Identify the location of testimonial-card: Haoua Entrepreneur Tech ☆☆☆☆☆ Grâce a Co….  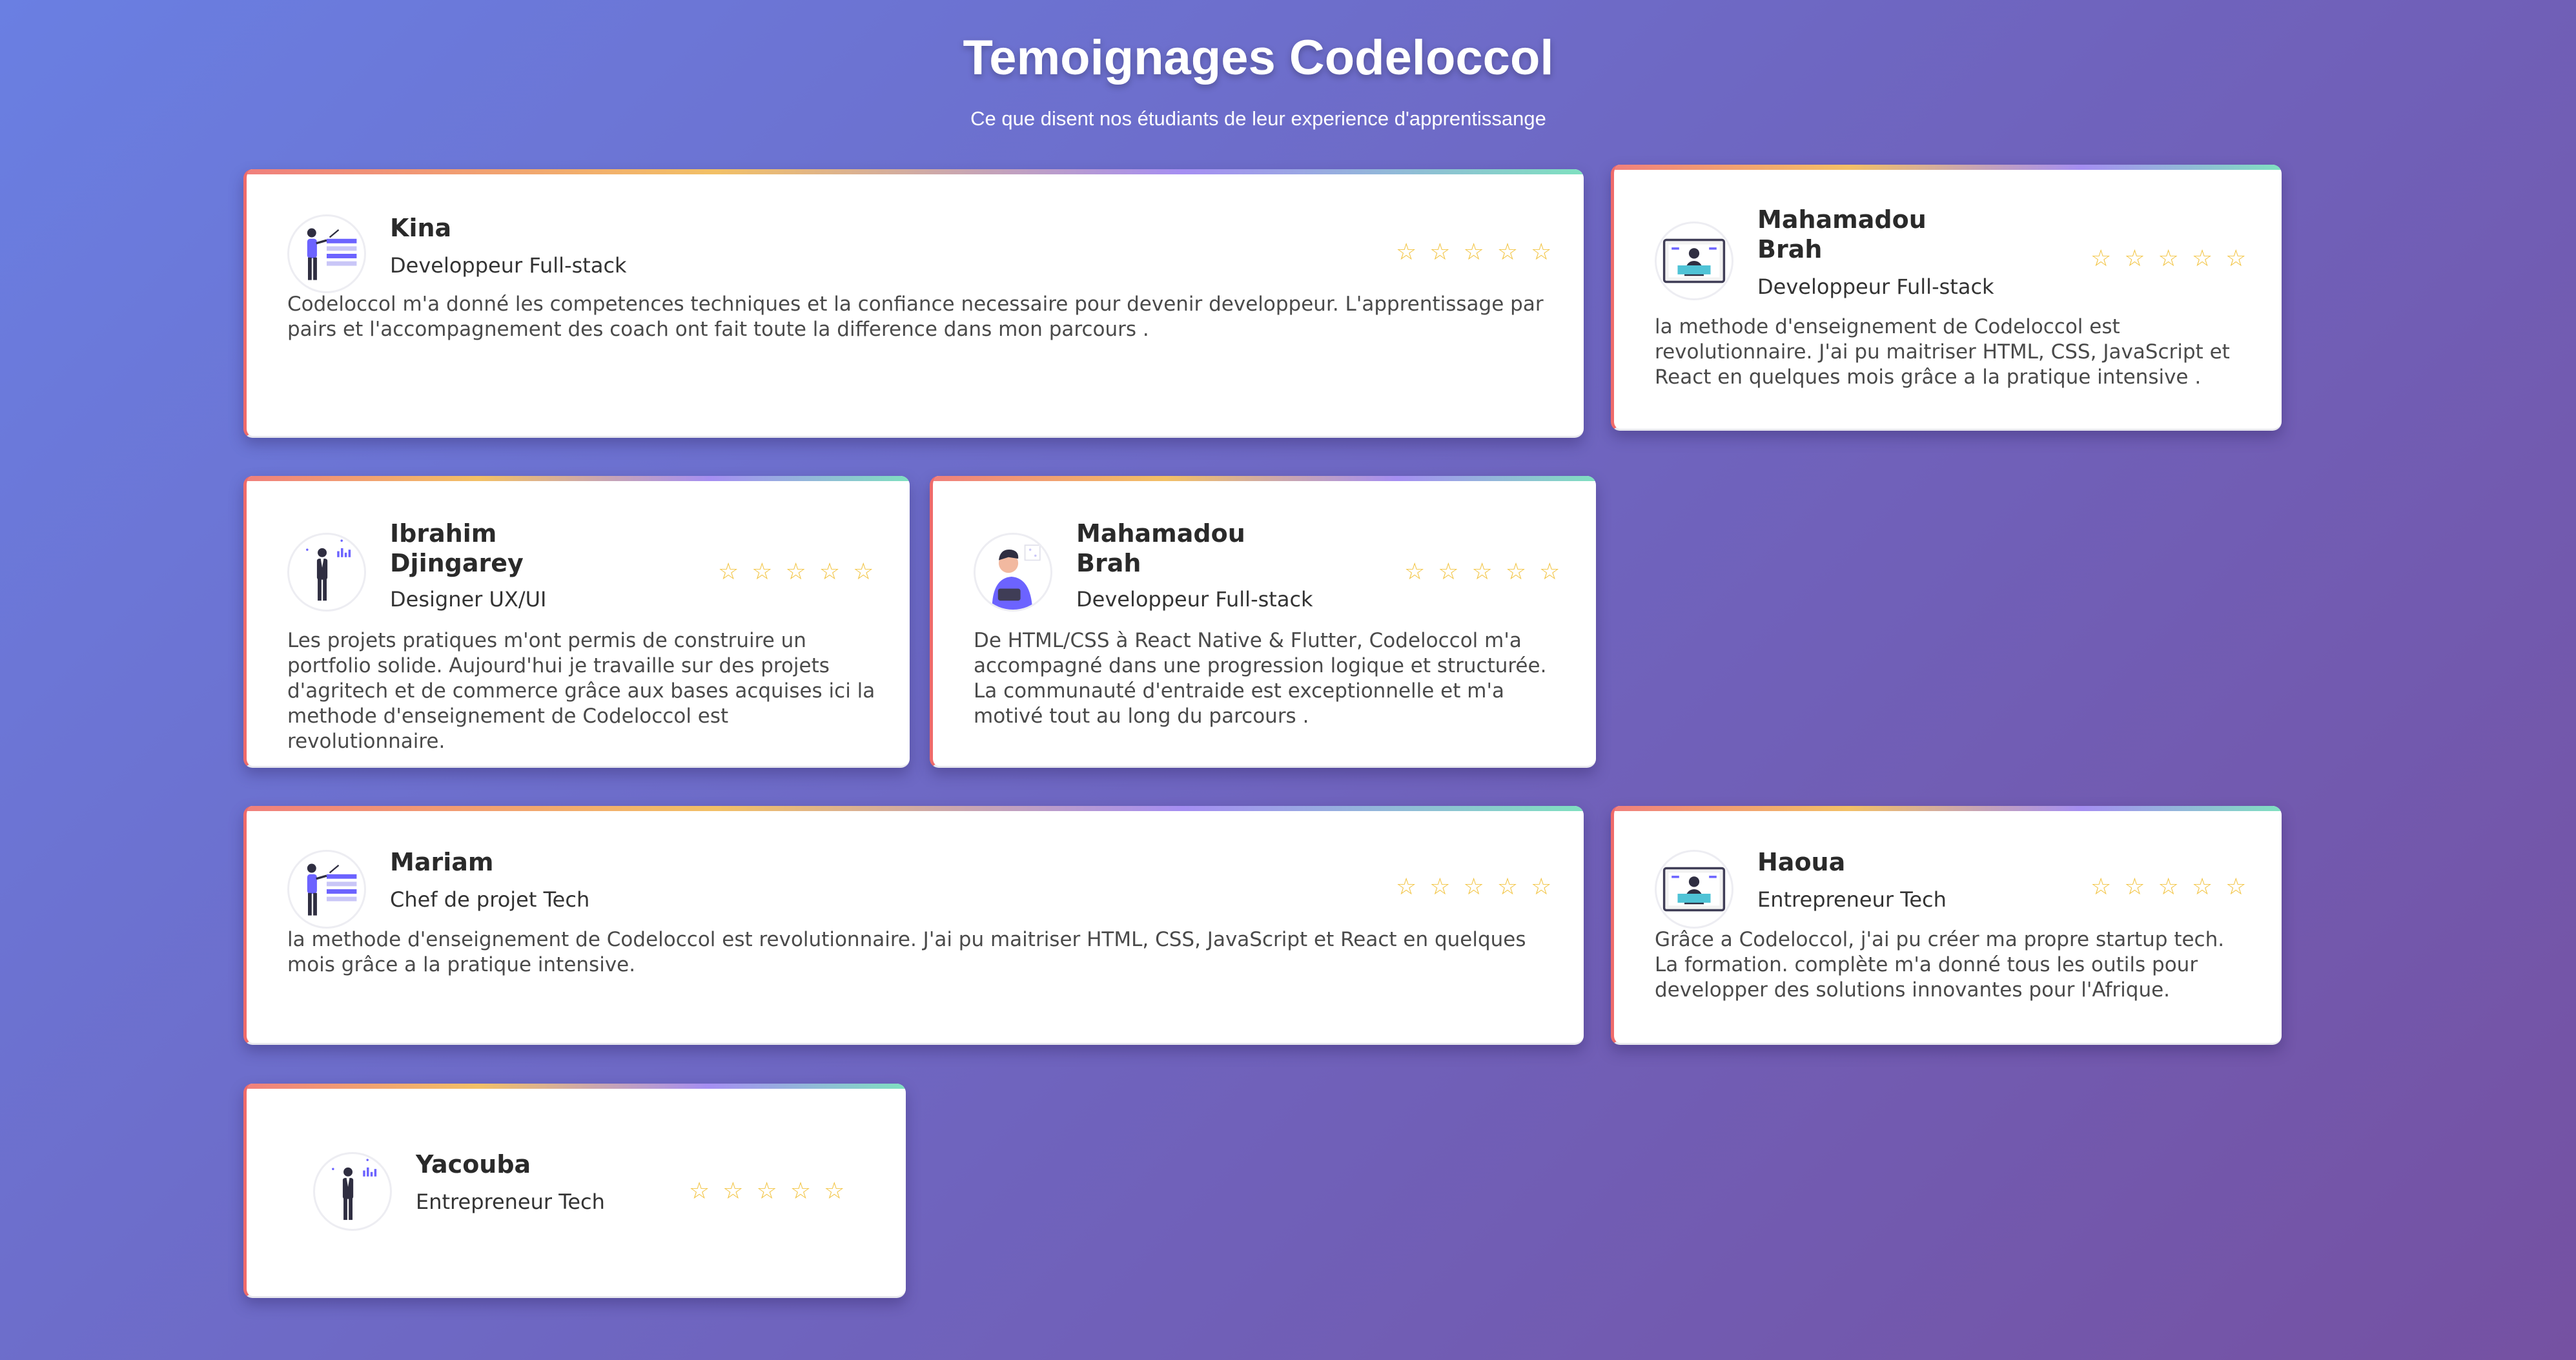
(1947, 926).